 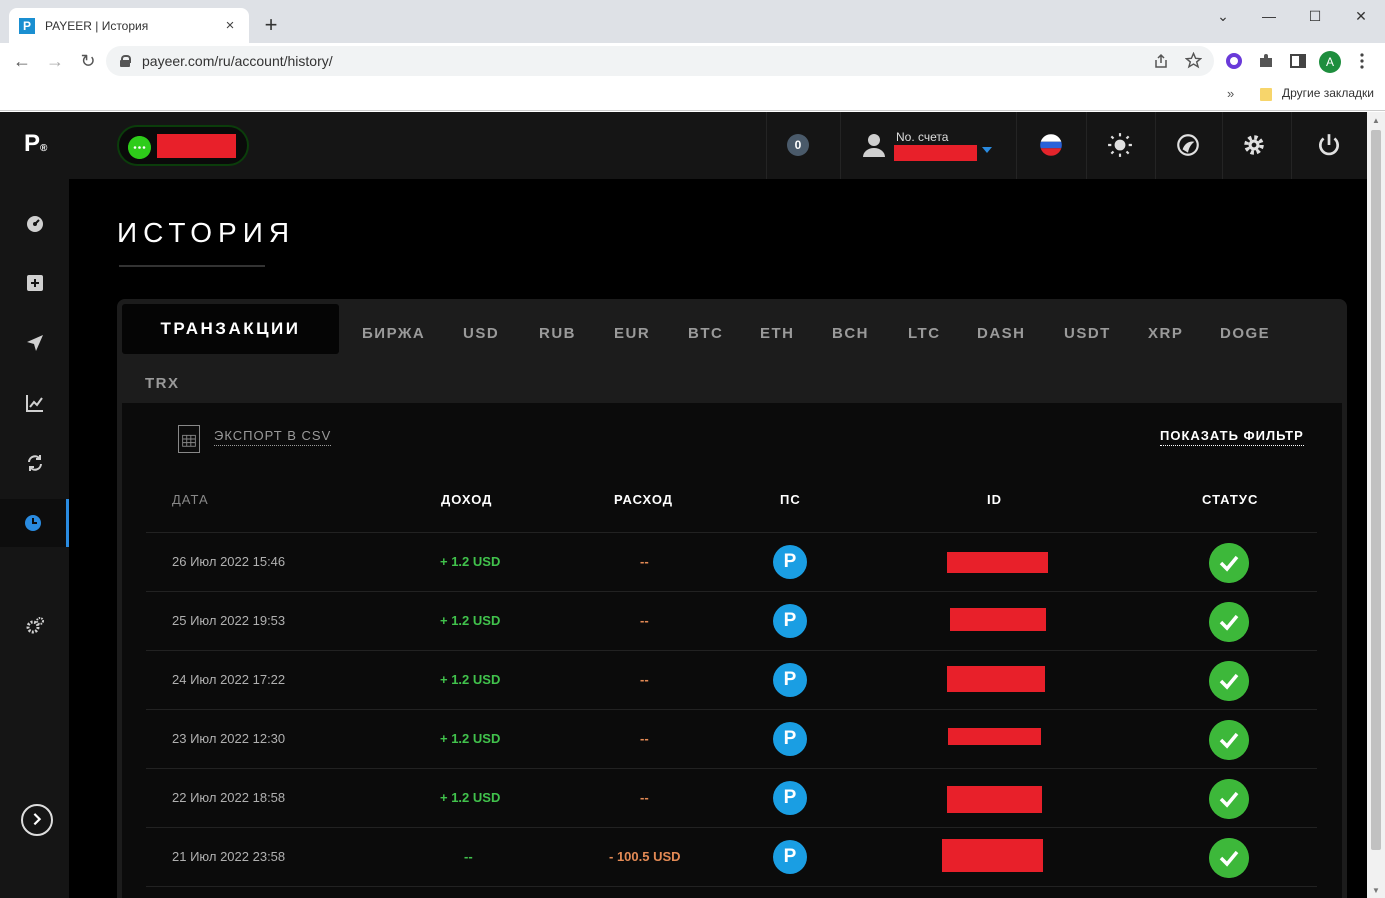 I want to click on tab-strip: P PAYEER | История × + ⌄ — ☐ ✕, so click(x=692, y=21).